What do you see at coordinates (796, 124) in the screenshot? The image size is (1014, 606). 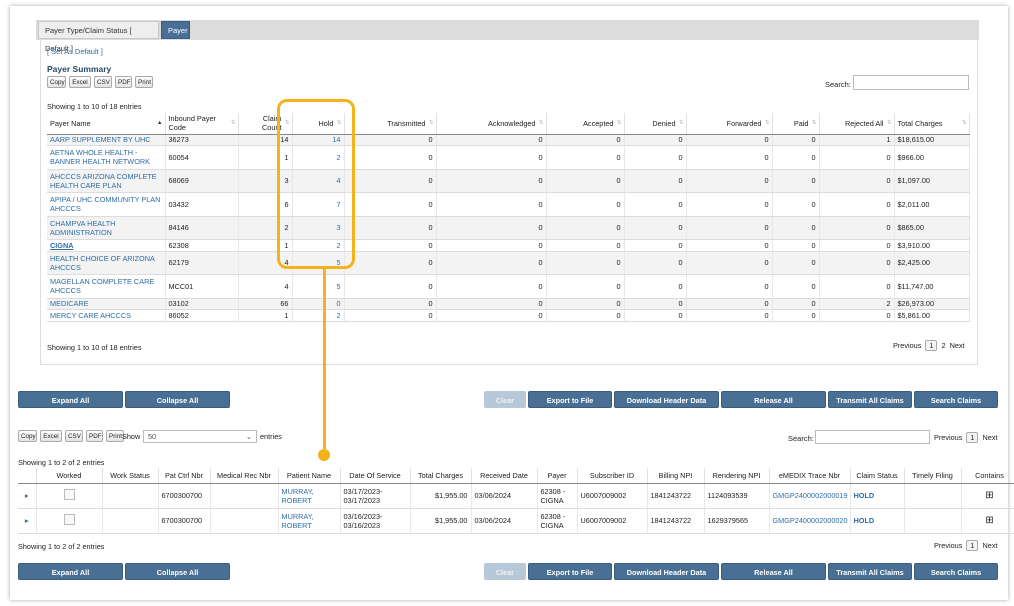 I see `summary-col-paid: Paid ⇅` at bounding box center [796, 124].